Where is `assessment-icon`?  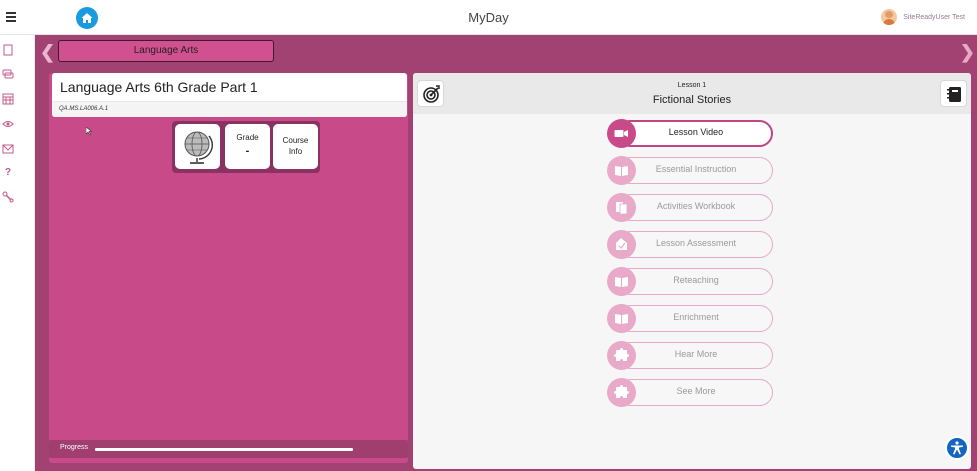
assessment-icon is located at coordinates (621, 244).